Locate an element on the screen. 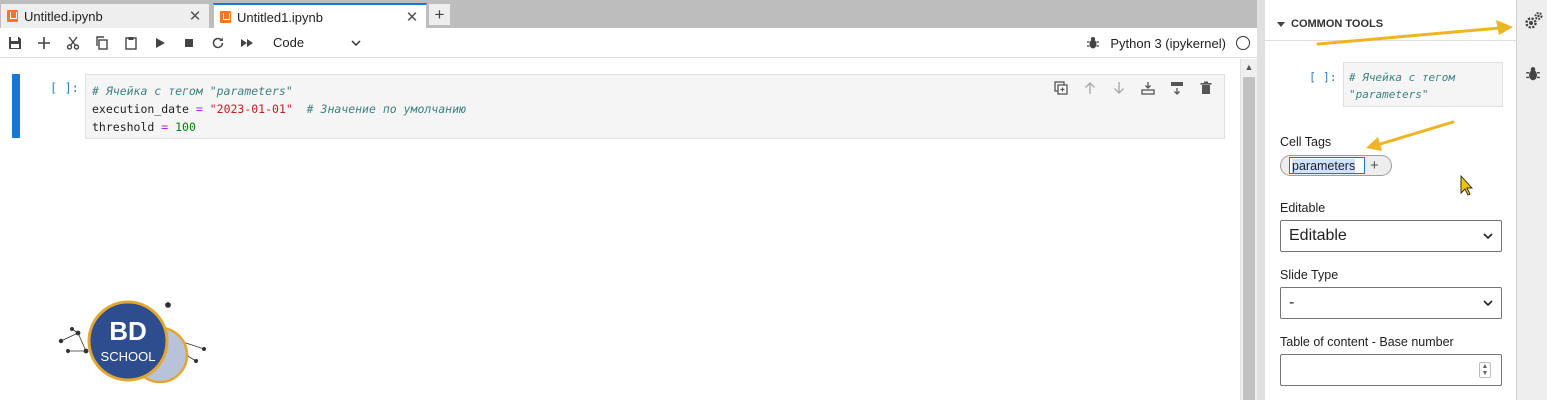 This screenshot has height=400, width=1547. stop-icon is located at coordinates (188, 42).